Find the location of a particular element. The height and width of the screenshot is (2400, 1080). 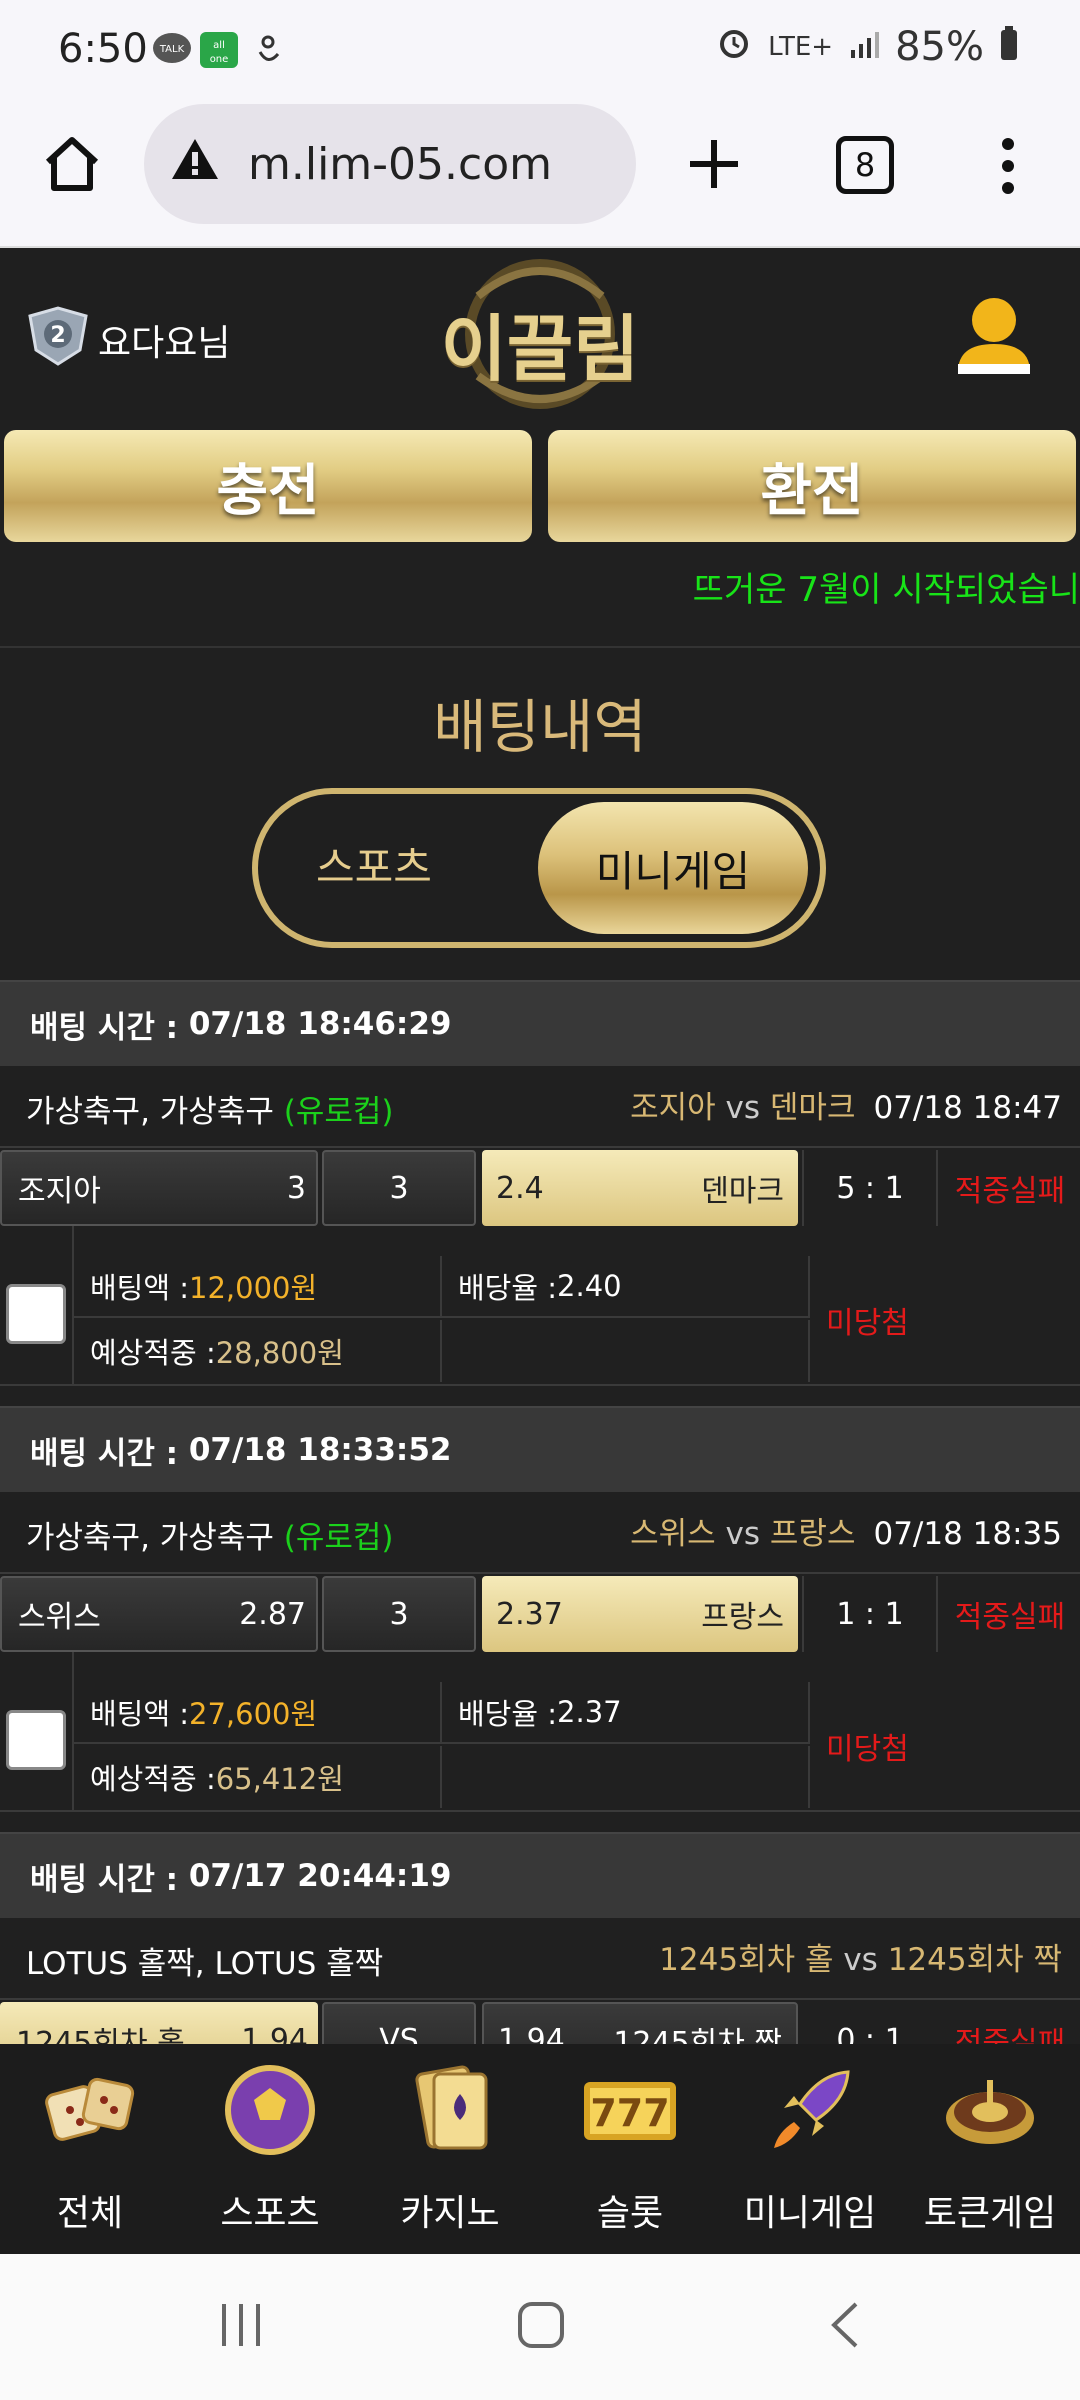

nav-casino: 카지노 is located at coordinates (450, 2149).